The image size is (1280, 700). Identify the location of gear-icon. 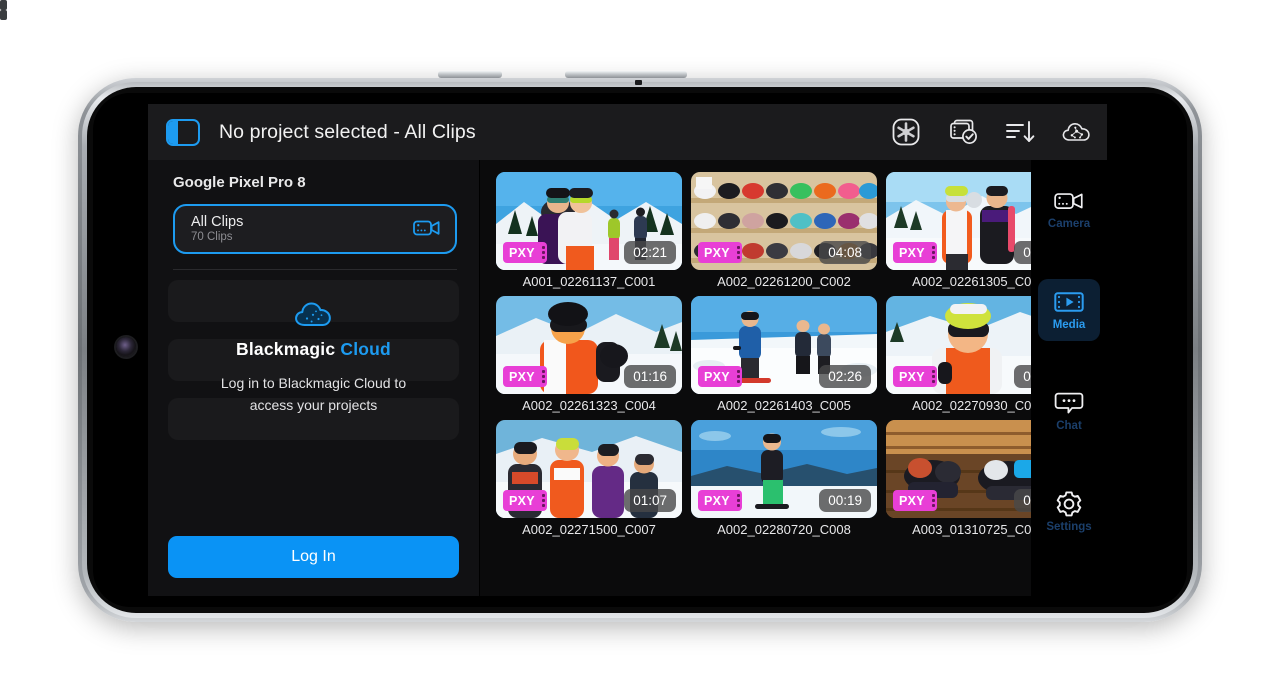
(1069, 504).